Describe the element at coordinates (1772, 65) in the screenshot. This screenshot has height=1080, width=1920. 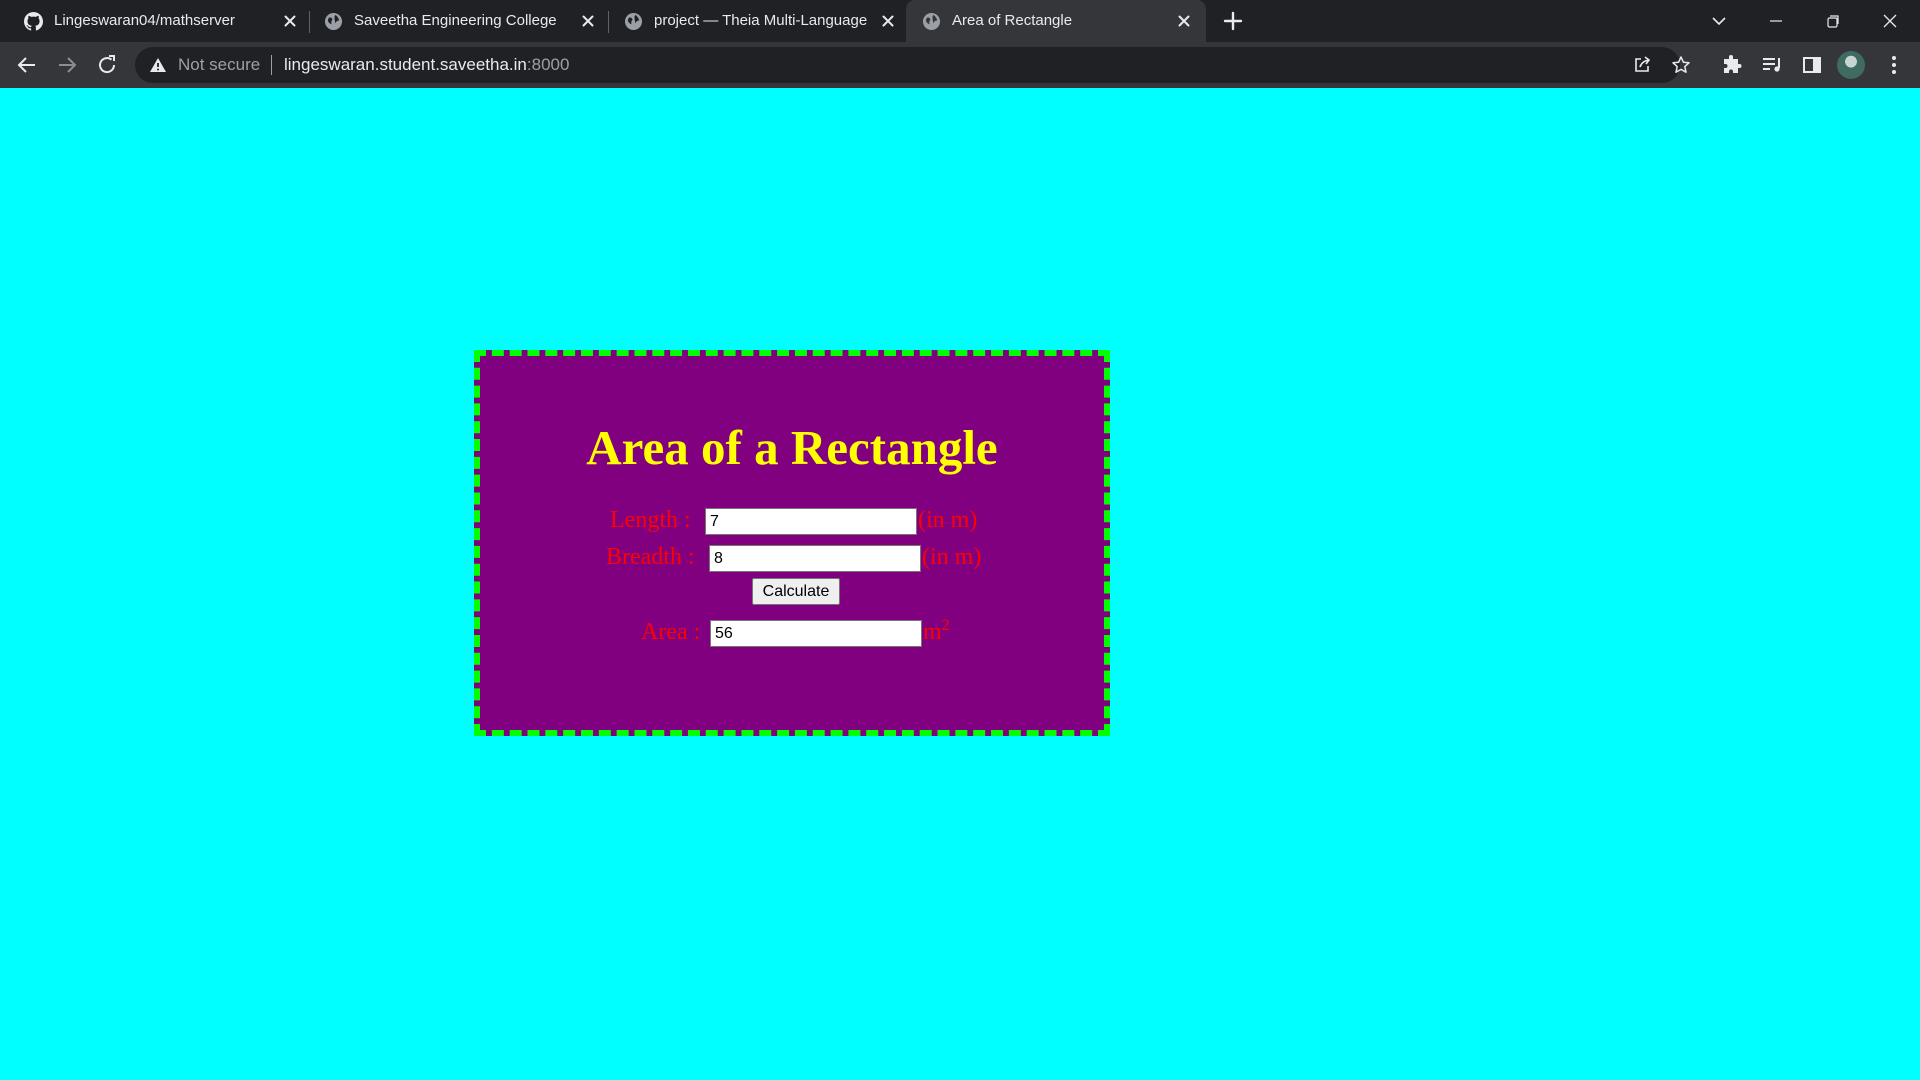
I see `media-queue-icon` at that location.